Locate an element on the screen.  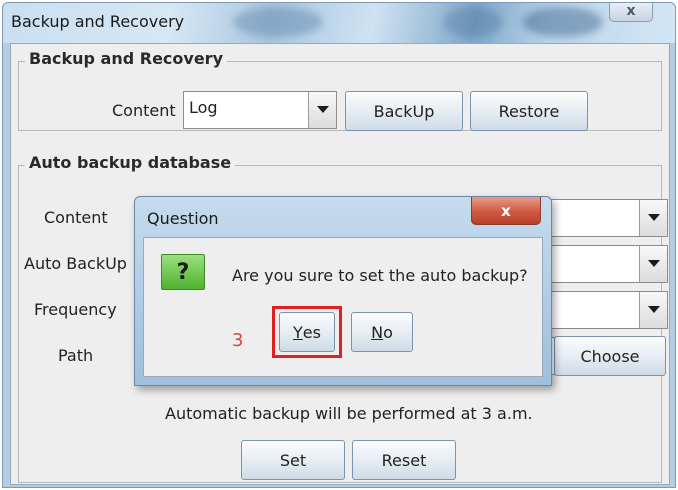
question-icon: ? is located at coordinates (183, 272).